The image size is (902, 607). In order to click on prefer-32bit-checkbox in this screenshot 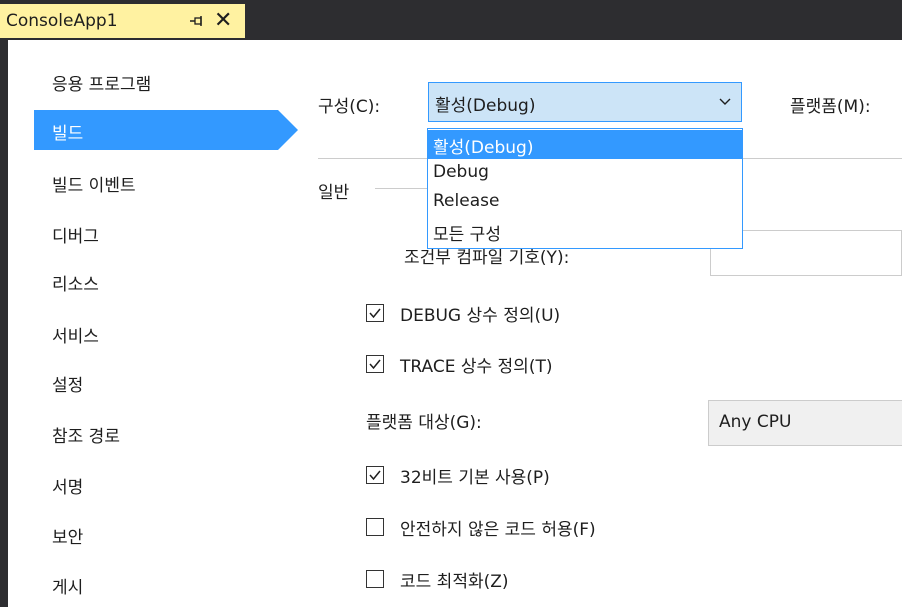, I will do `click(375, 475)`.